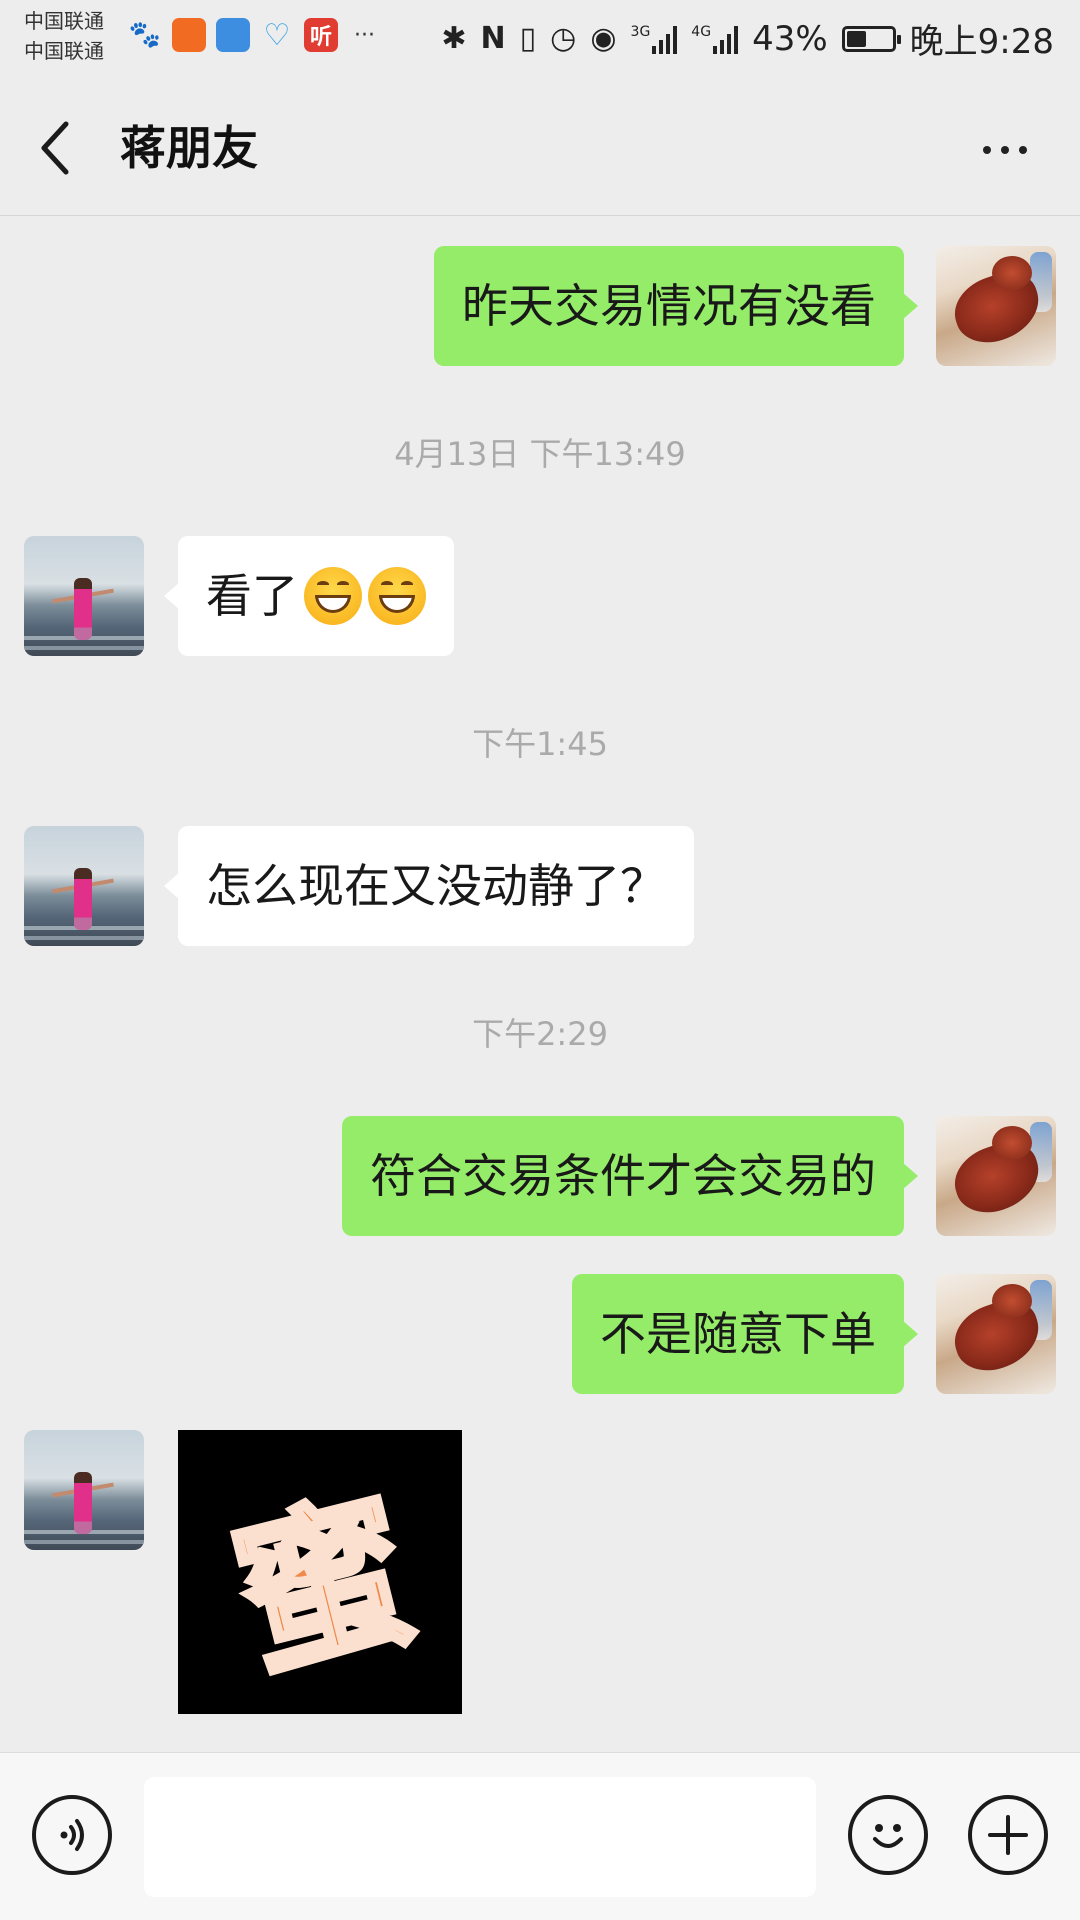  What do you see at coordinates (55, 148) in the screenshot?
I see `chevron-left-icon` at bounding box center [55, 148].